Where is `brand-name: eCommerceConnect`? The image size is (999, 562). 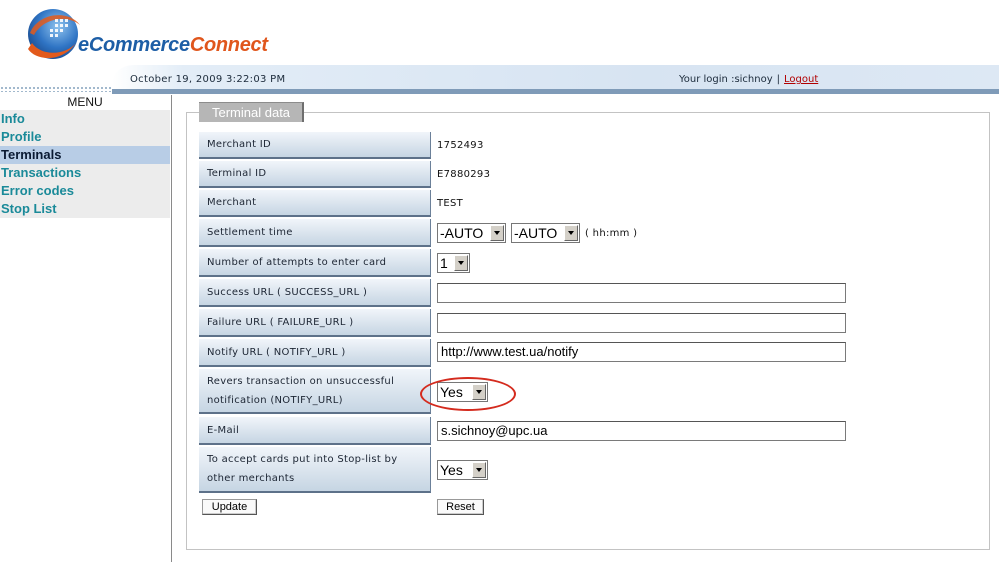 brand-name: eCommerceConnect is located at coordinates (173, 45).